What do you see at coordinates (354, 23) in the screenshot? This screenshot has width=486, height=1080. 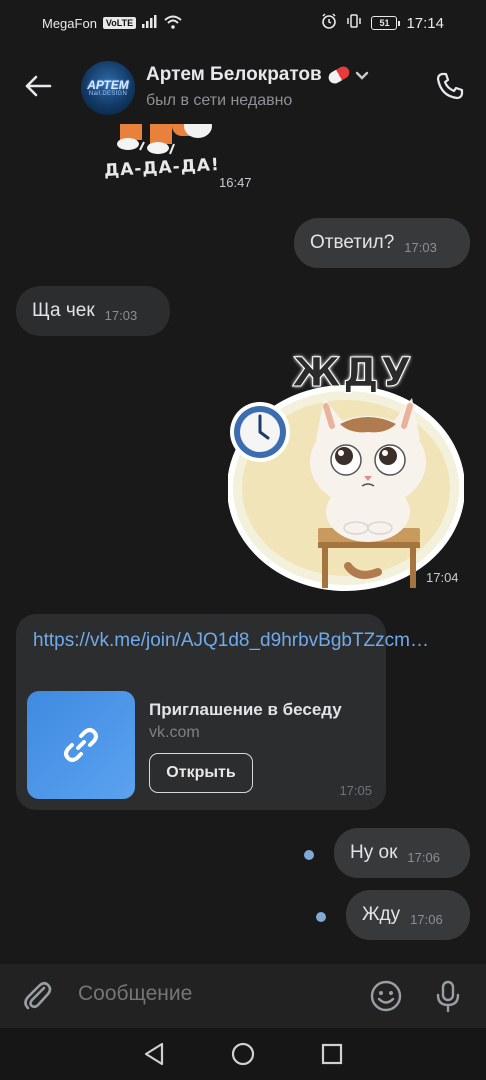 I see `vibrate-icon` at bounding box center [354, 23].